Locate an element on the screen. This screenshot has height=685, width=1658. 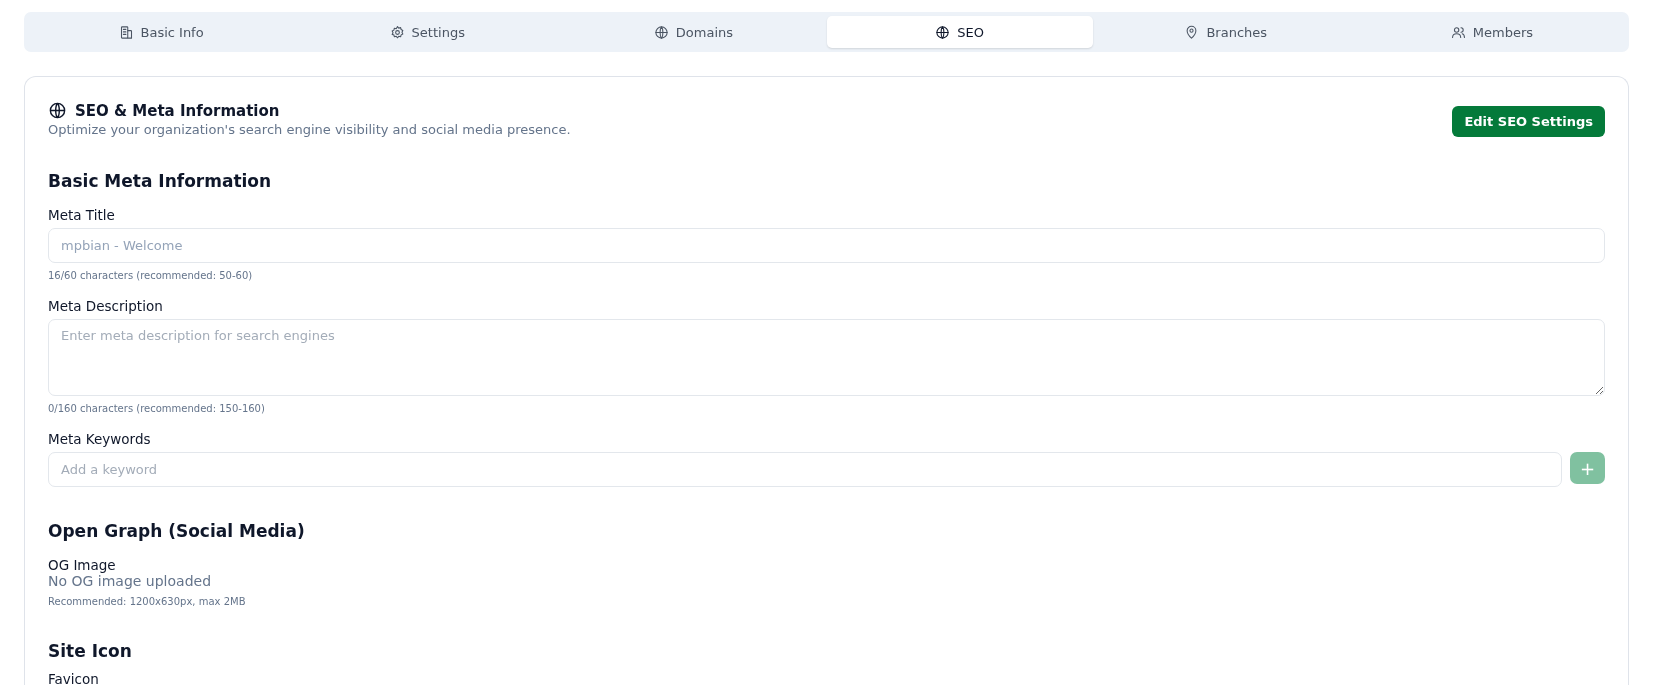
helper-text: 16/60 characters (recommended: 50-60) is located at coordinates (151, 275).